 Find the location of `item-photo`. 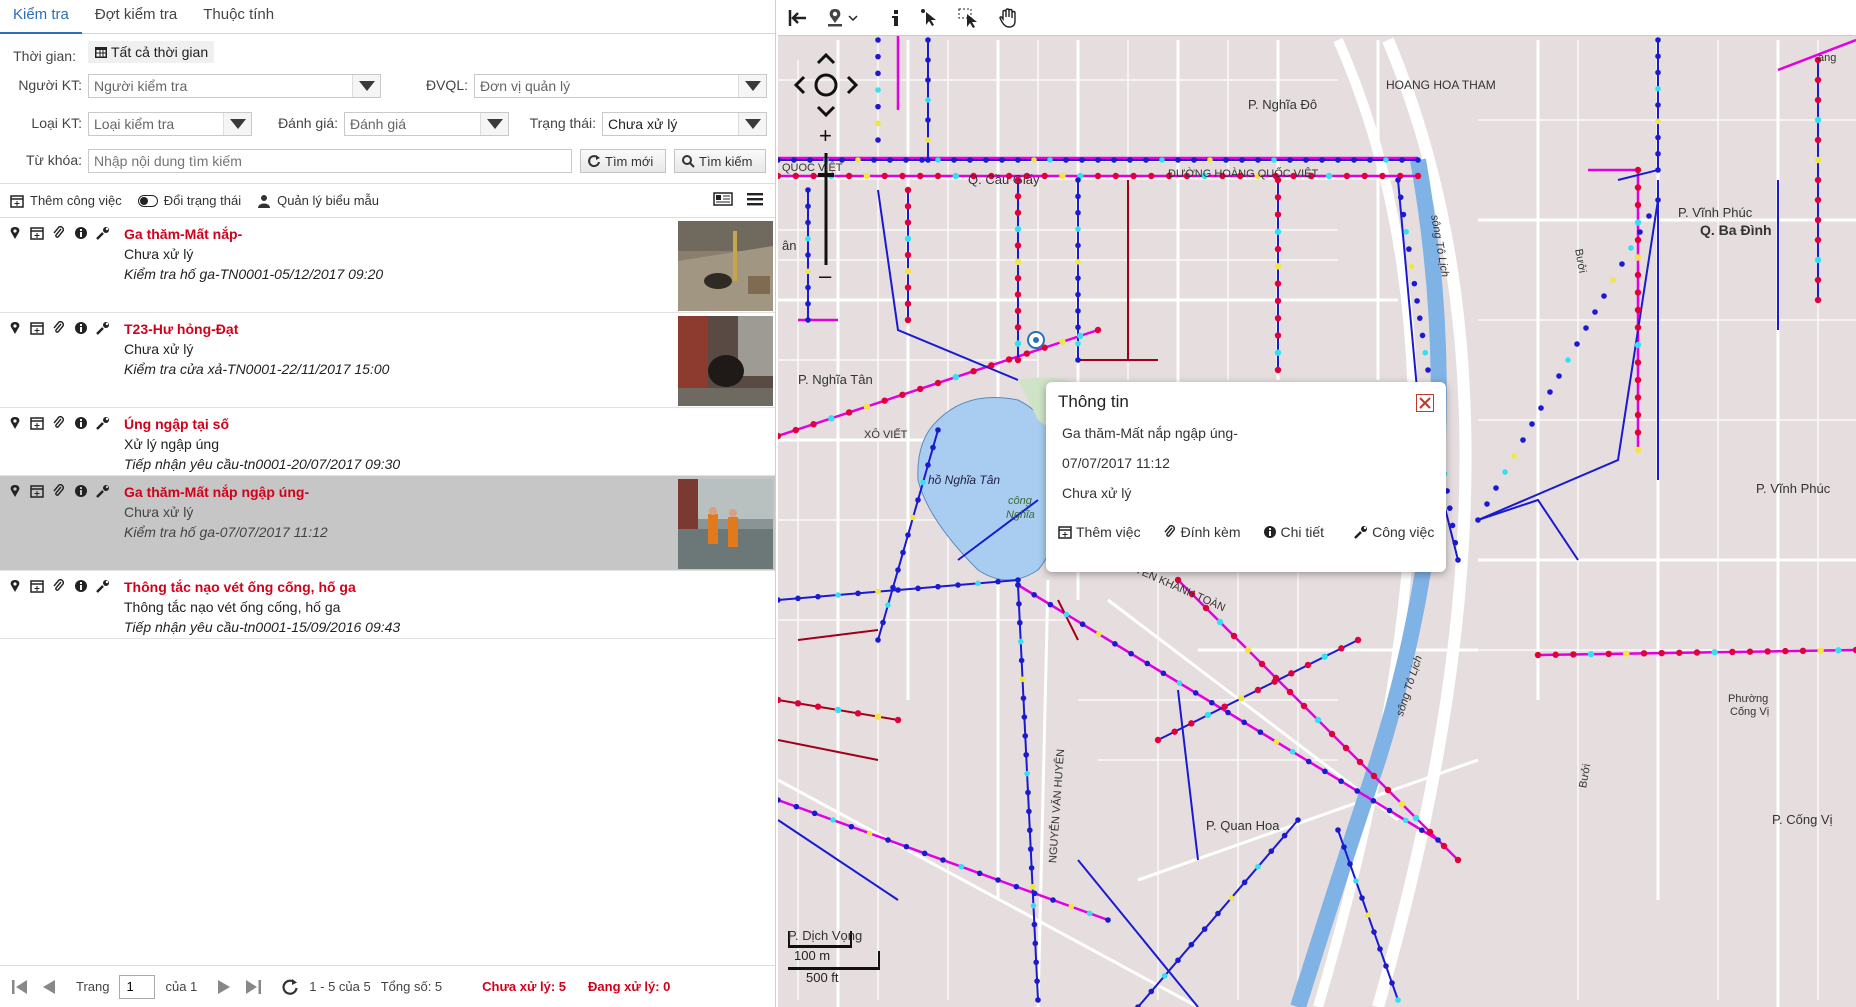

item-photo is located at coordinates (725, 361).